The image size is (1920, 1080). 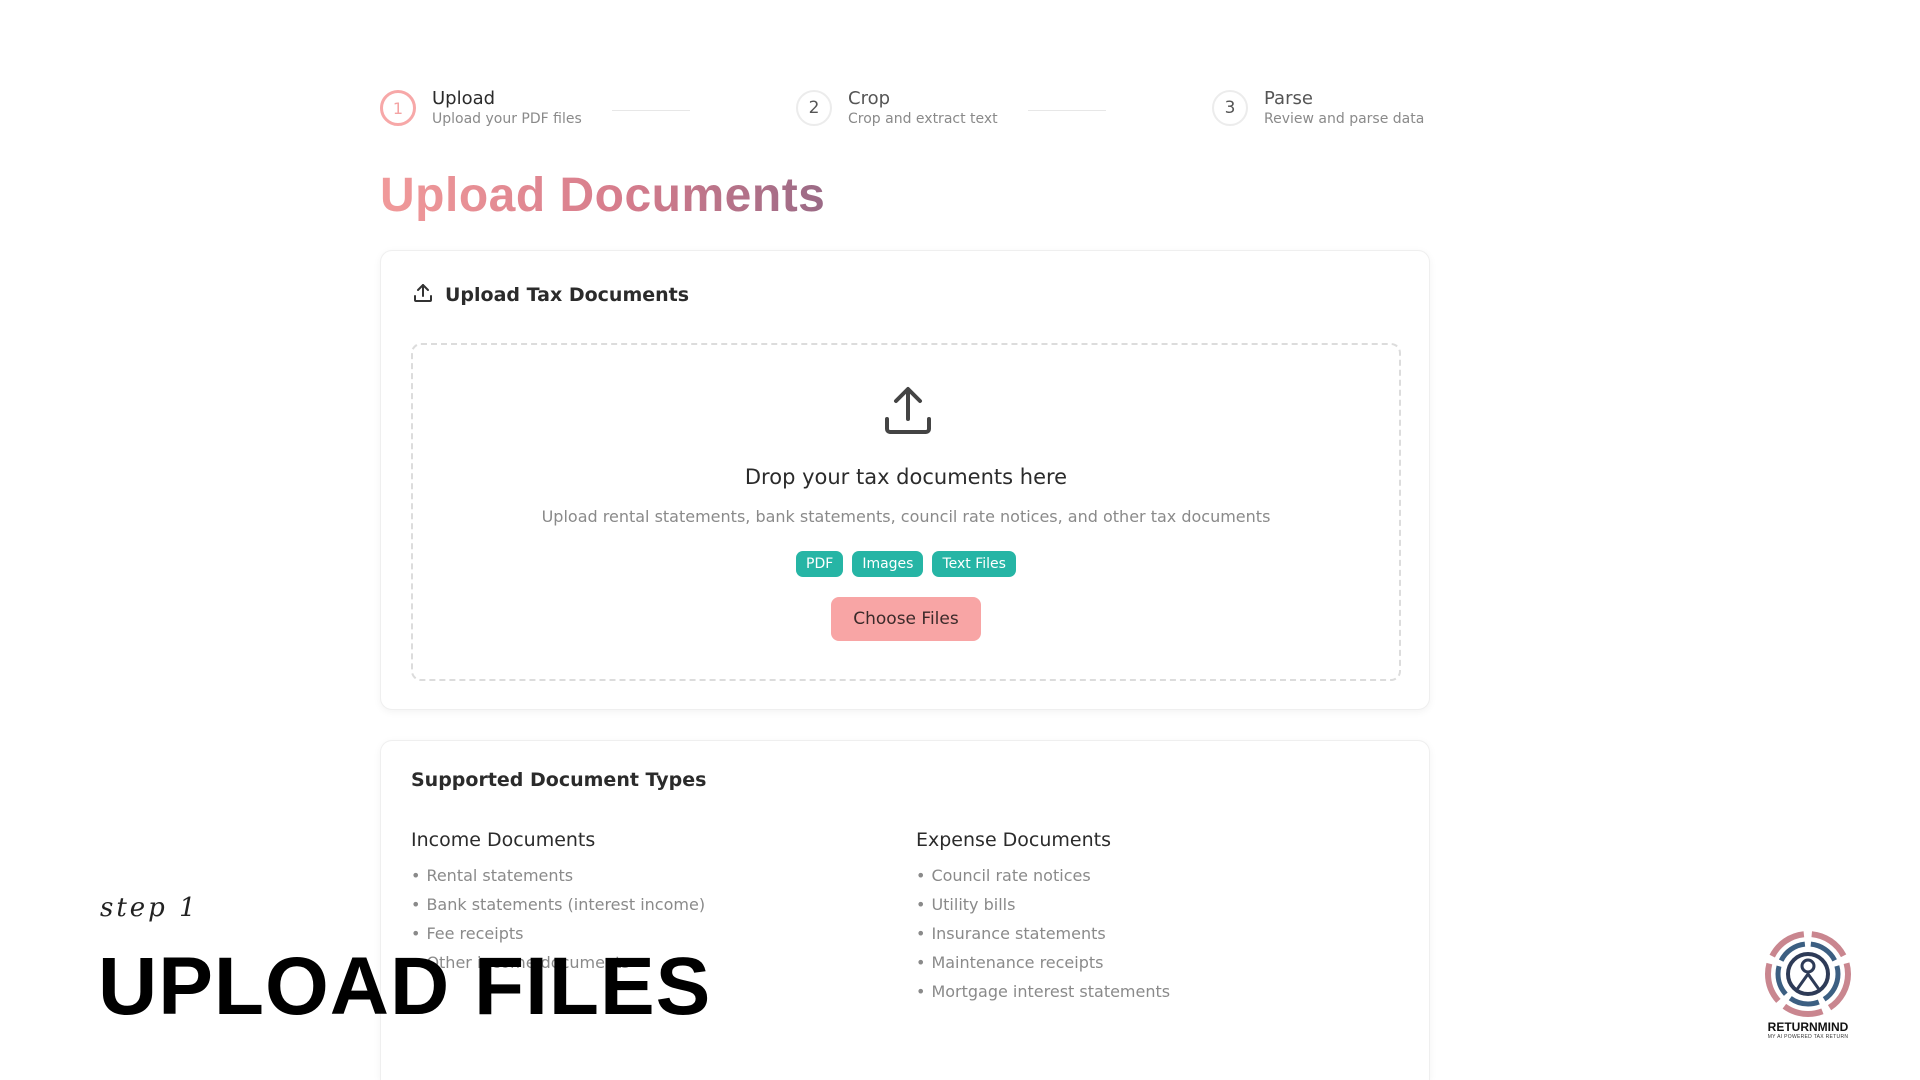 I want to click on step-number: 1, so click(x=398, y=108).